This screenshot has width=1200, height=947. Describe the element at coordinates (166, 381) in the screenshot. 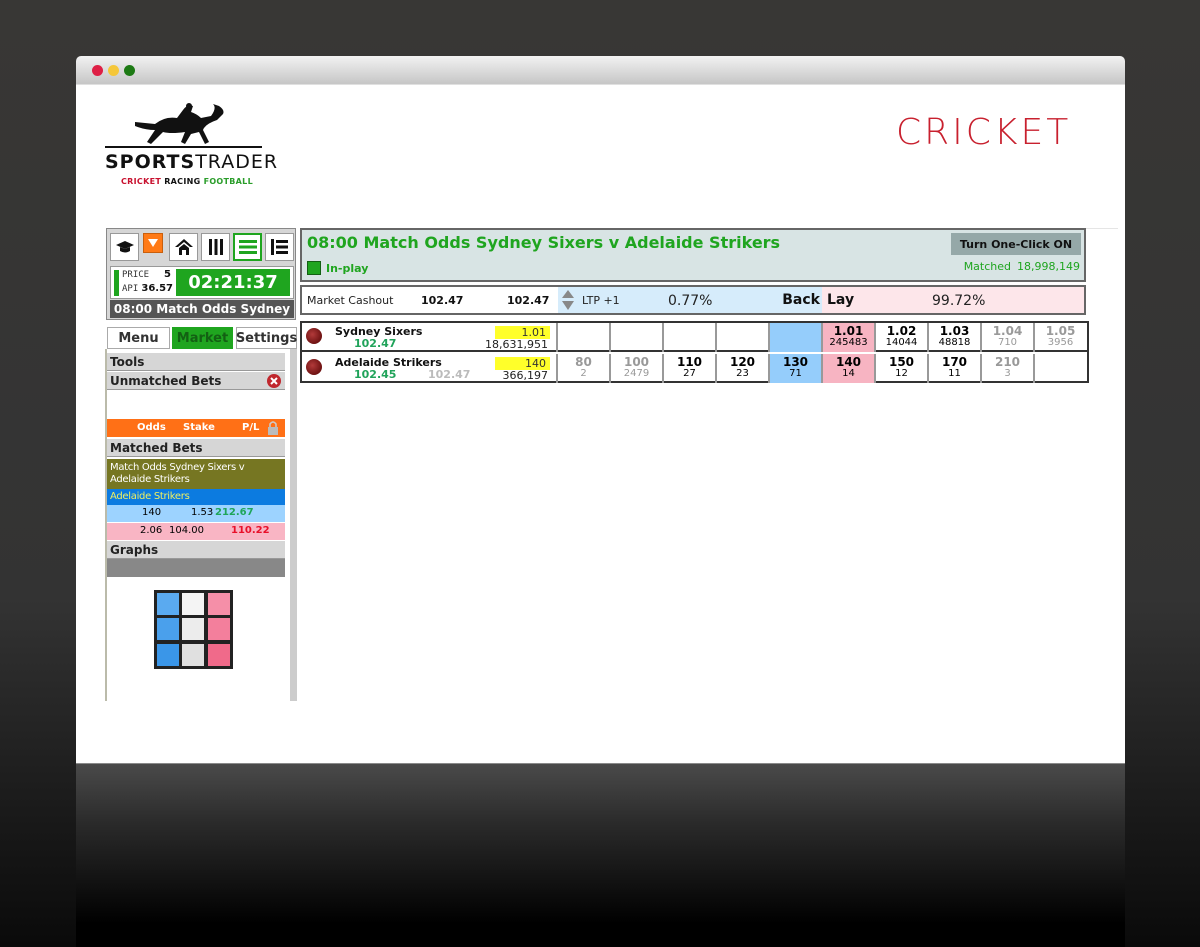

I see `unmatched-bets-label: Unmatched Bets` at that location.